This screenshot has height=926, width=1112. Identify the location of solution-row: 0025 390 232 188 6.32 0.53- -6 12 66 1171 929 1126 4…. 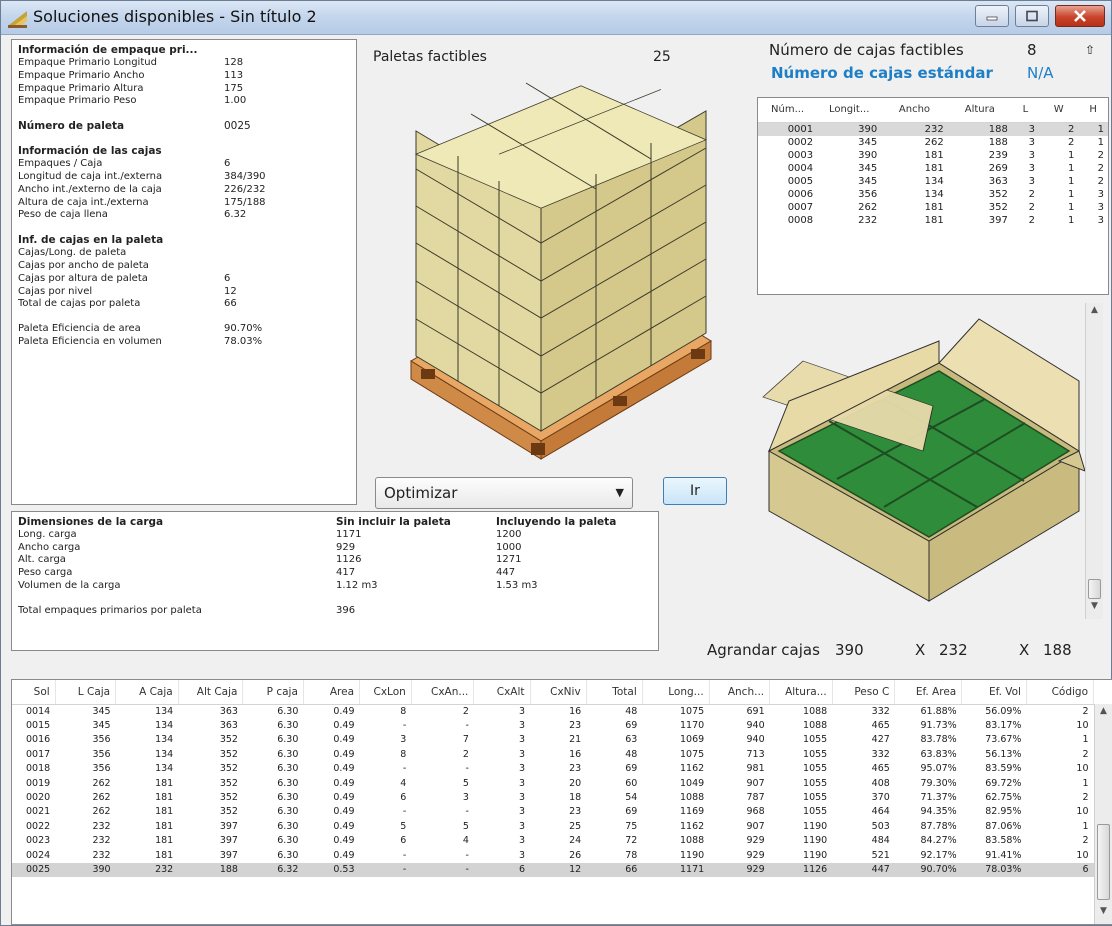
(553, 870).